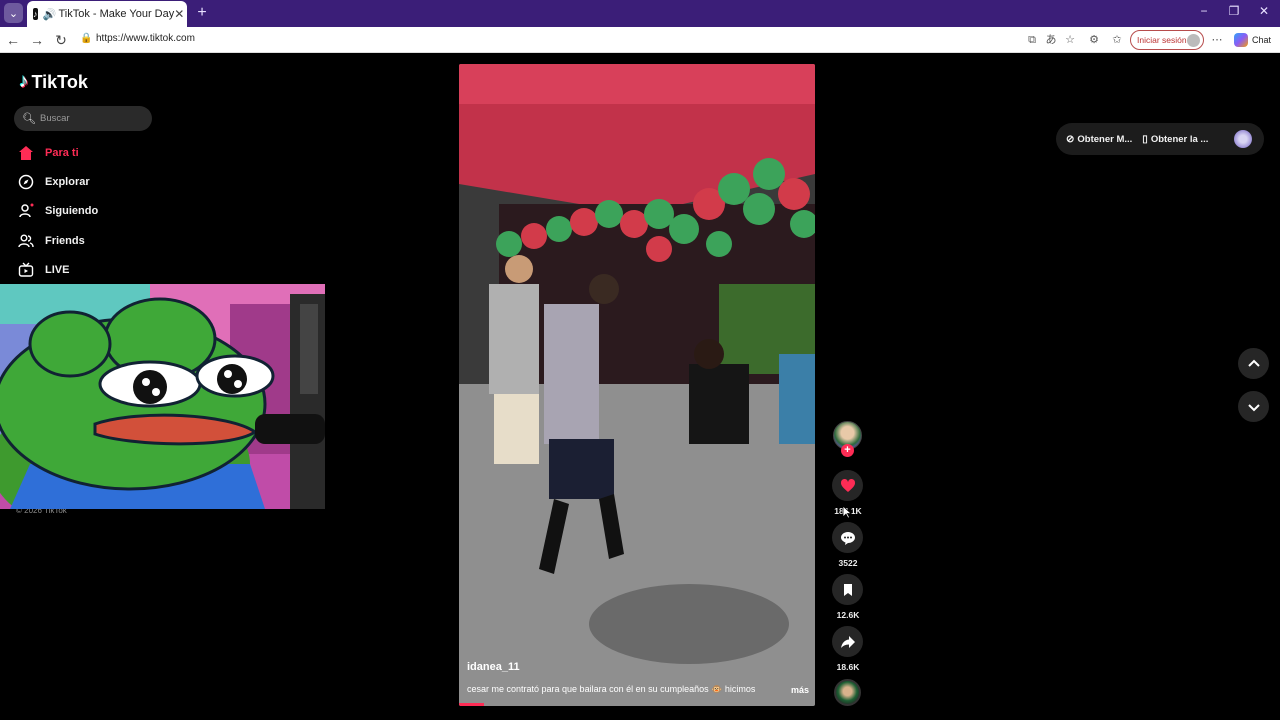 The height and width of the screenshot is (720, 1280). I want to click on more-options-icon: ⋯, so click(1217, 40).